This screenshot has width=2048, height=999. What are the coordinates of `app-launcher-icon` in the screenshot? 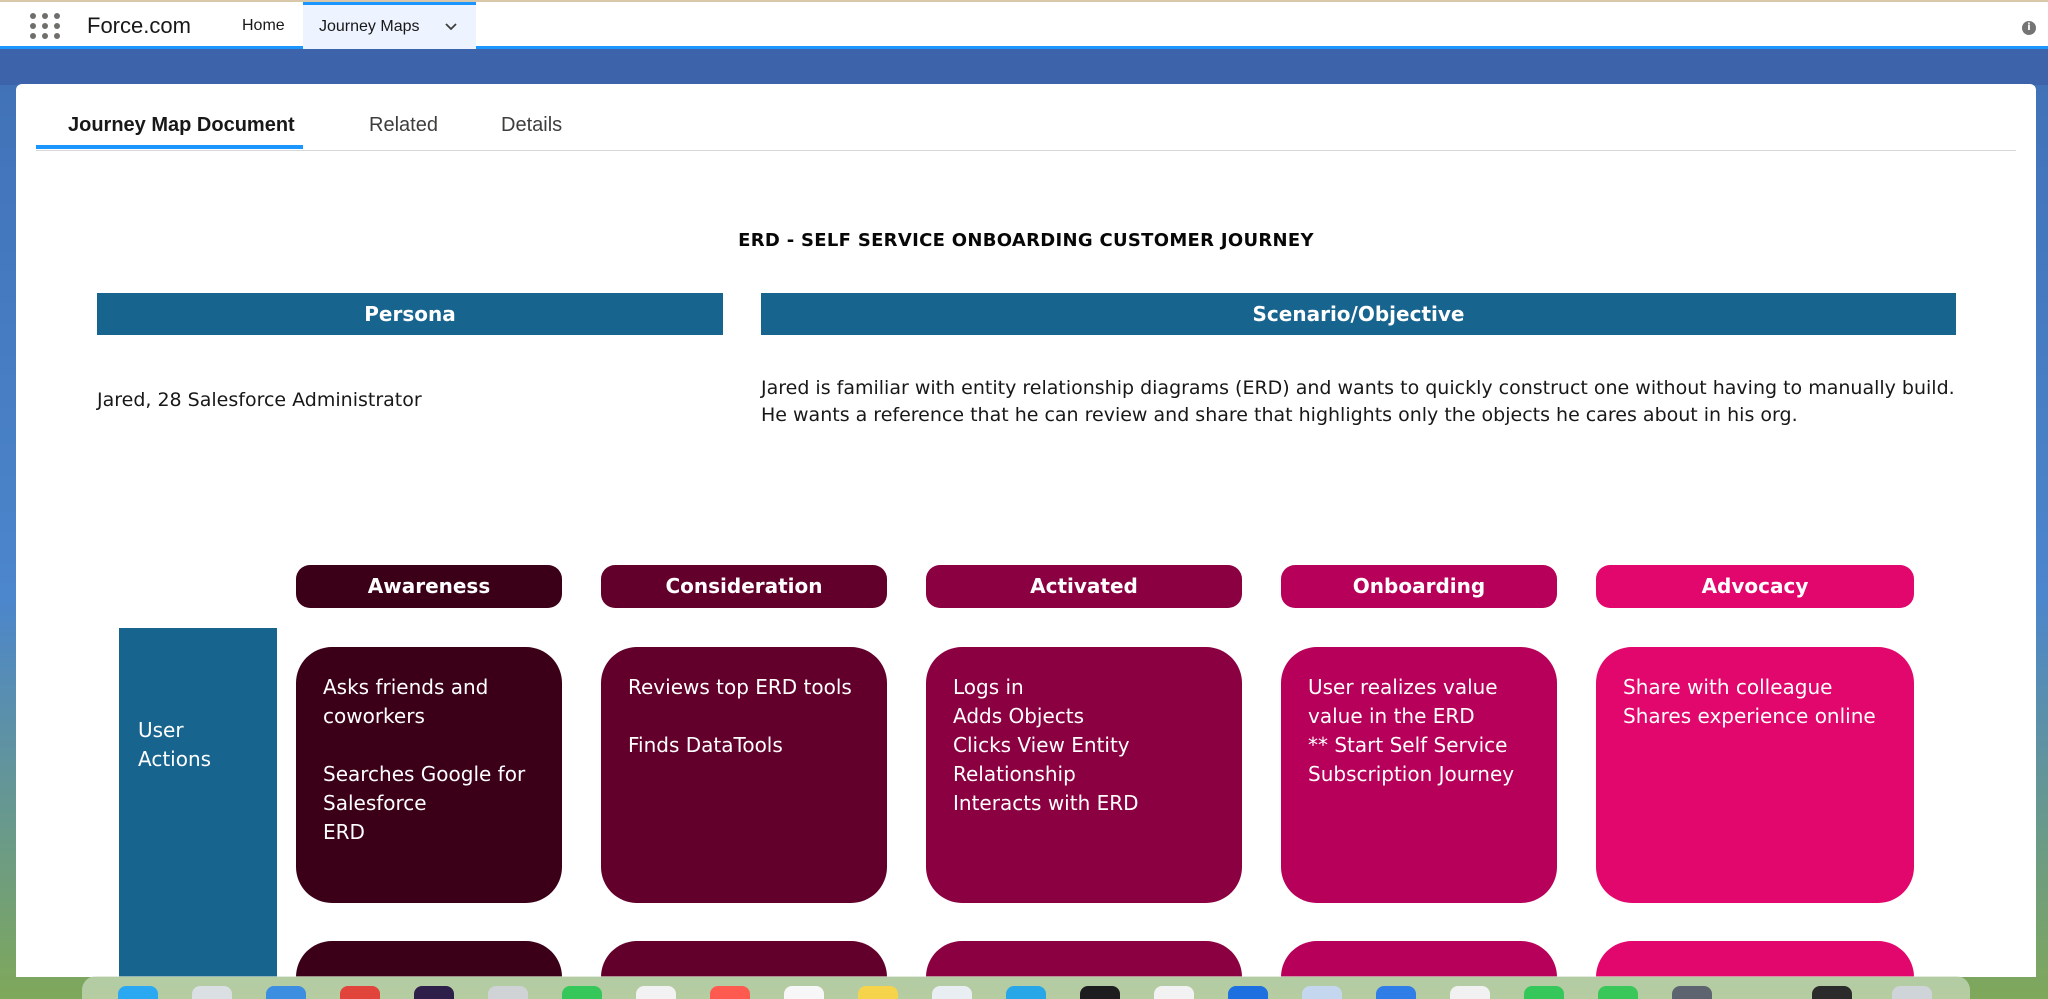 It's located at (45, 26).